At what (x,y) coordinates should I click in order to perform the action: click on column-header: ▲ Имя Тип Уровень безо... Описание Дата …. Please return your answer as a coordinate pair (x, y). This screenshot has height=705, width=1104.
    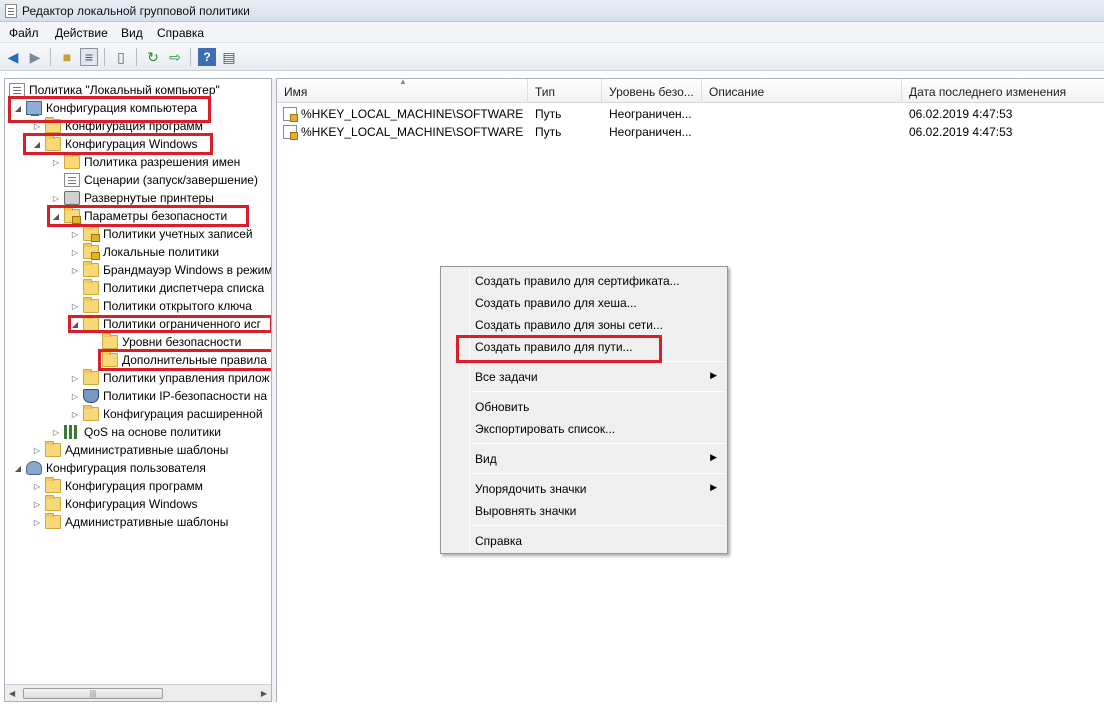
    Looking at the image, I should click on (690, 91).